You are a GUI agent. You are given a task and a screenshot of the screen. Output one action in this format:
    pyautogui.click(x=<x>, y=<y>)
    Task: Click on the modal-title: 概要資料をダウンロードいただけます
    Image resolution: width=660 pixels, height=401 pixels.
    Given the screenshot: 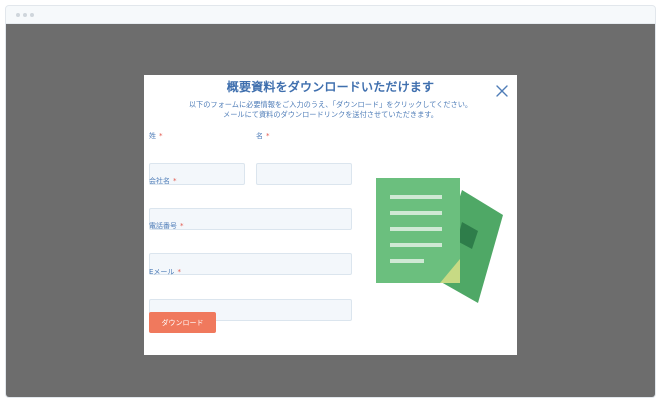 What is the action you would take?
    pyautogui.click(x=330, y=87)
    